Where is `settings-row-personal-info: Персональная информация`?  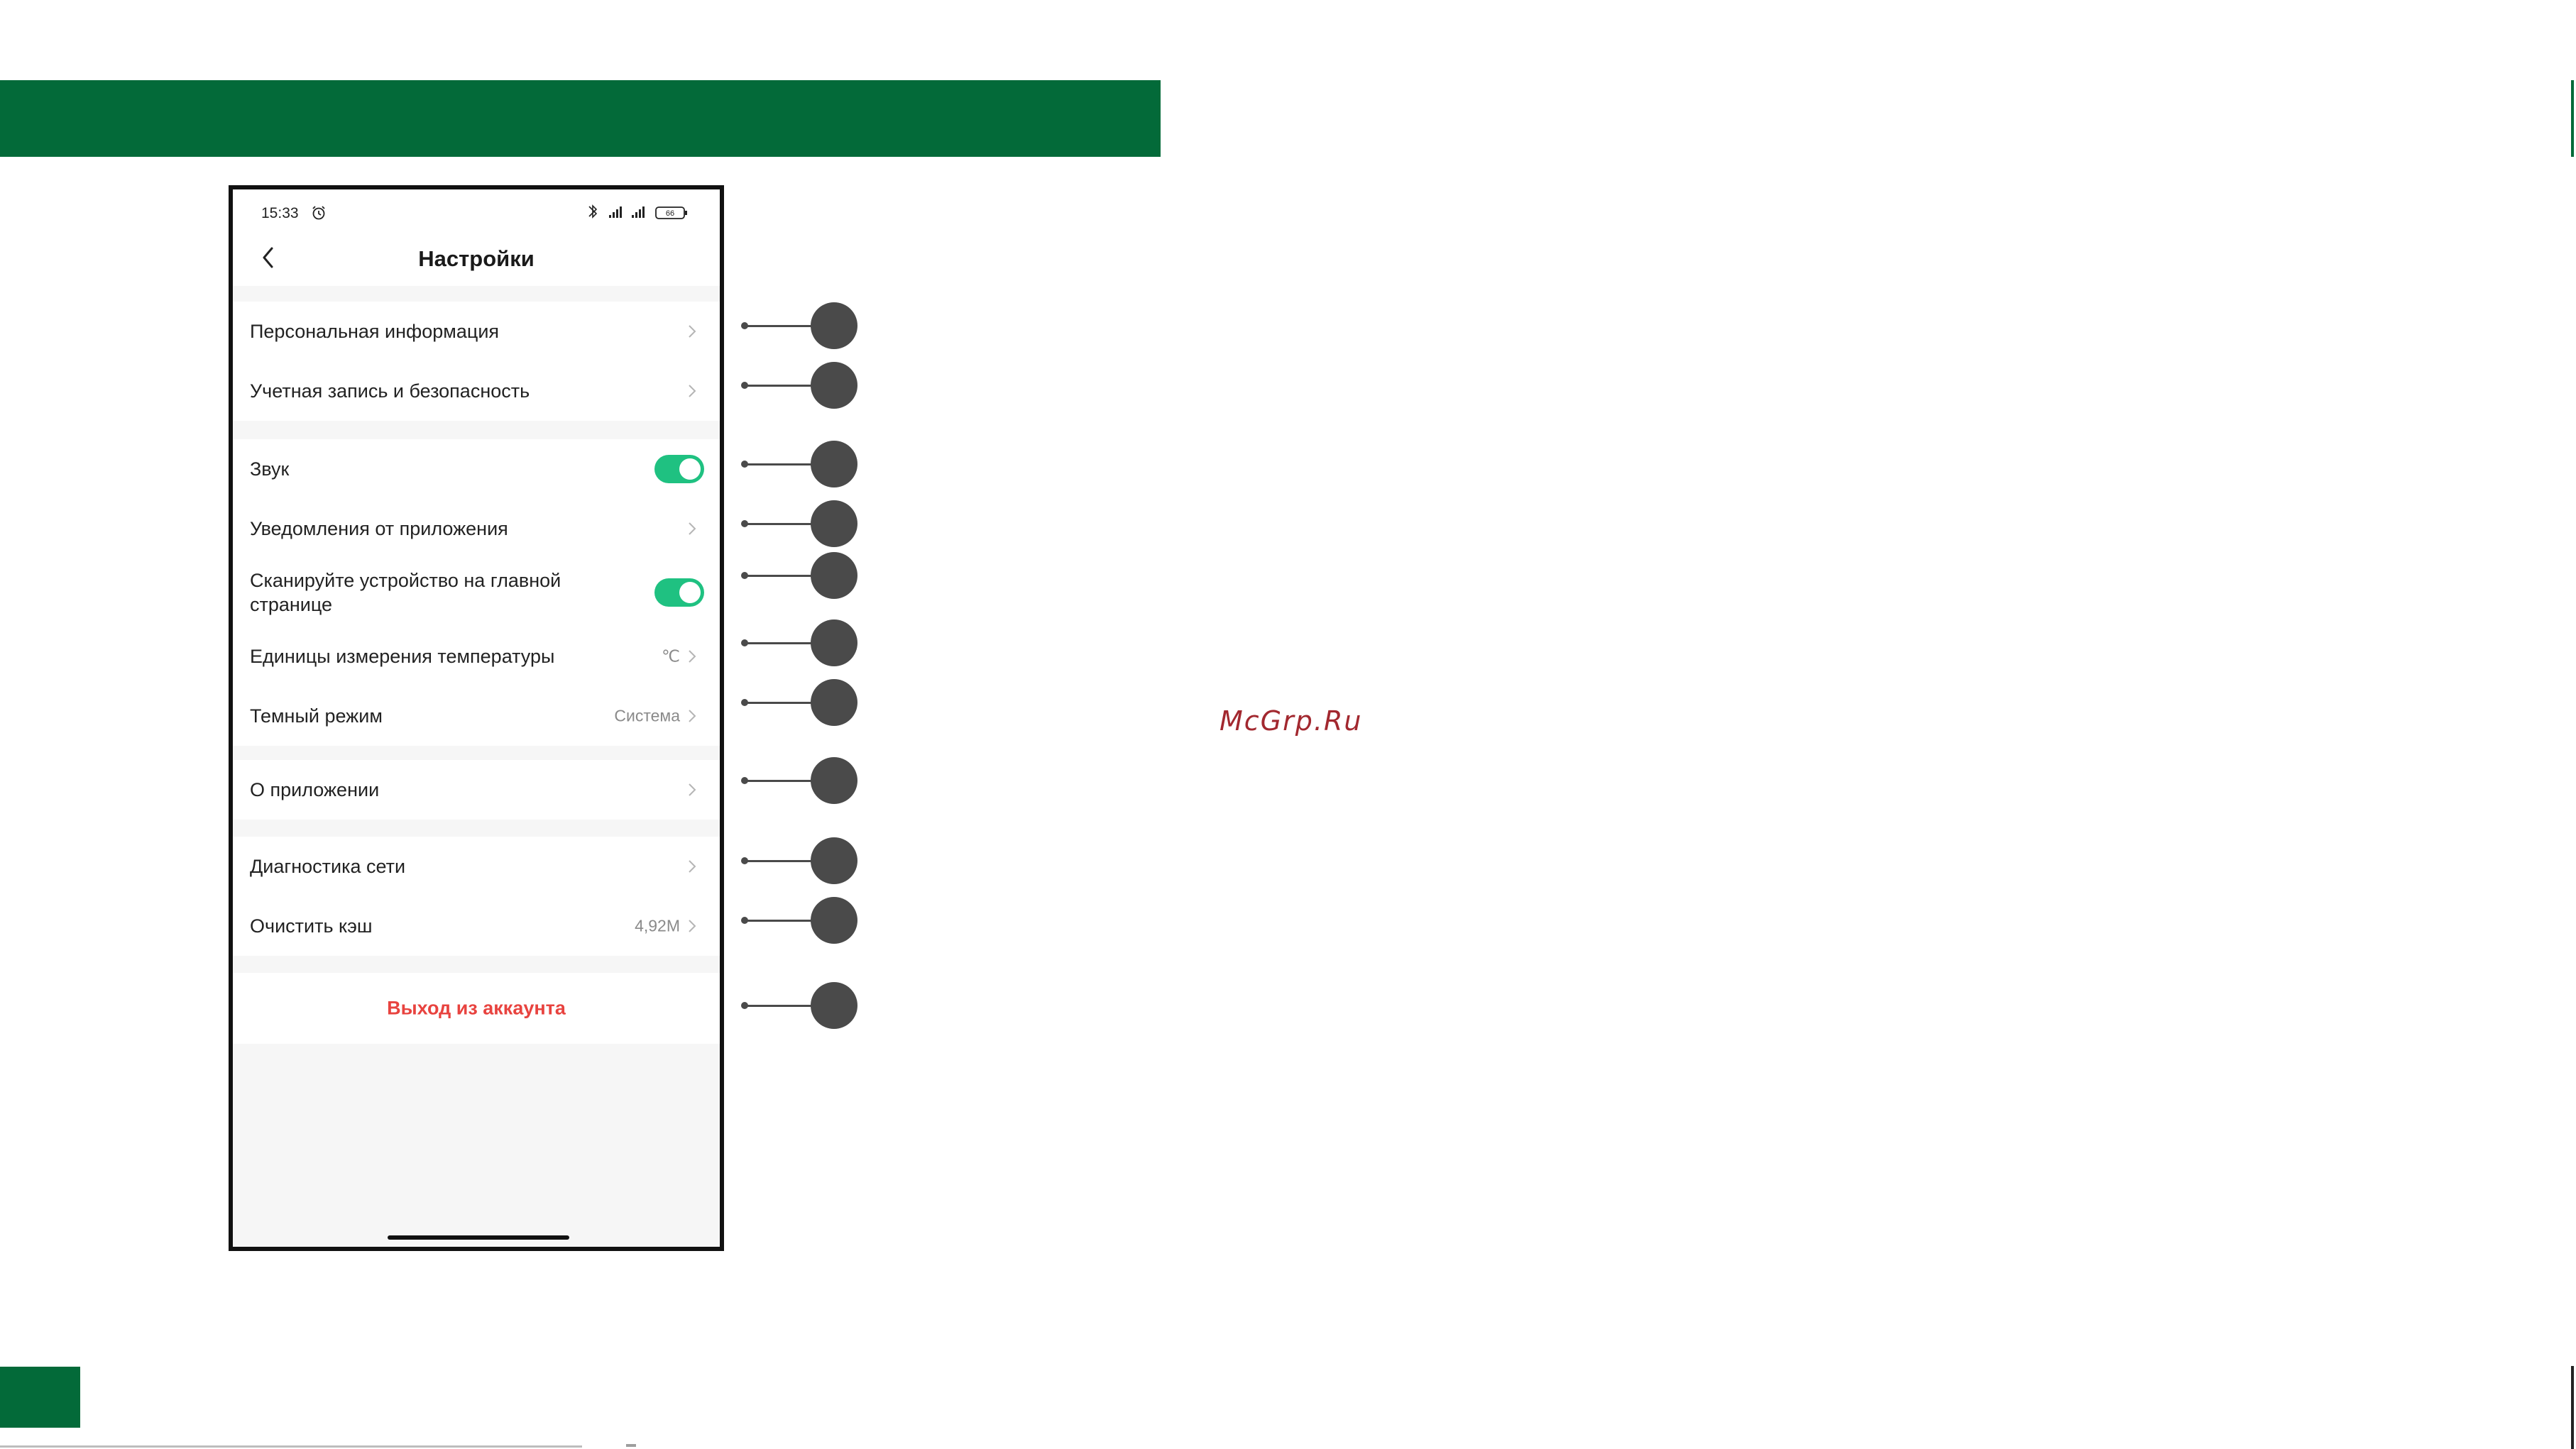 settings-row-personal-info: Персональная информация is located at coordinates (476, 331).